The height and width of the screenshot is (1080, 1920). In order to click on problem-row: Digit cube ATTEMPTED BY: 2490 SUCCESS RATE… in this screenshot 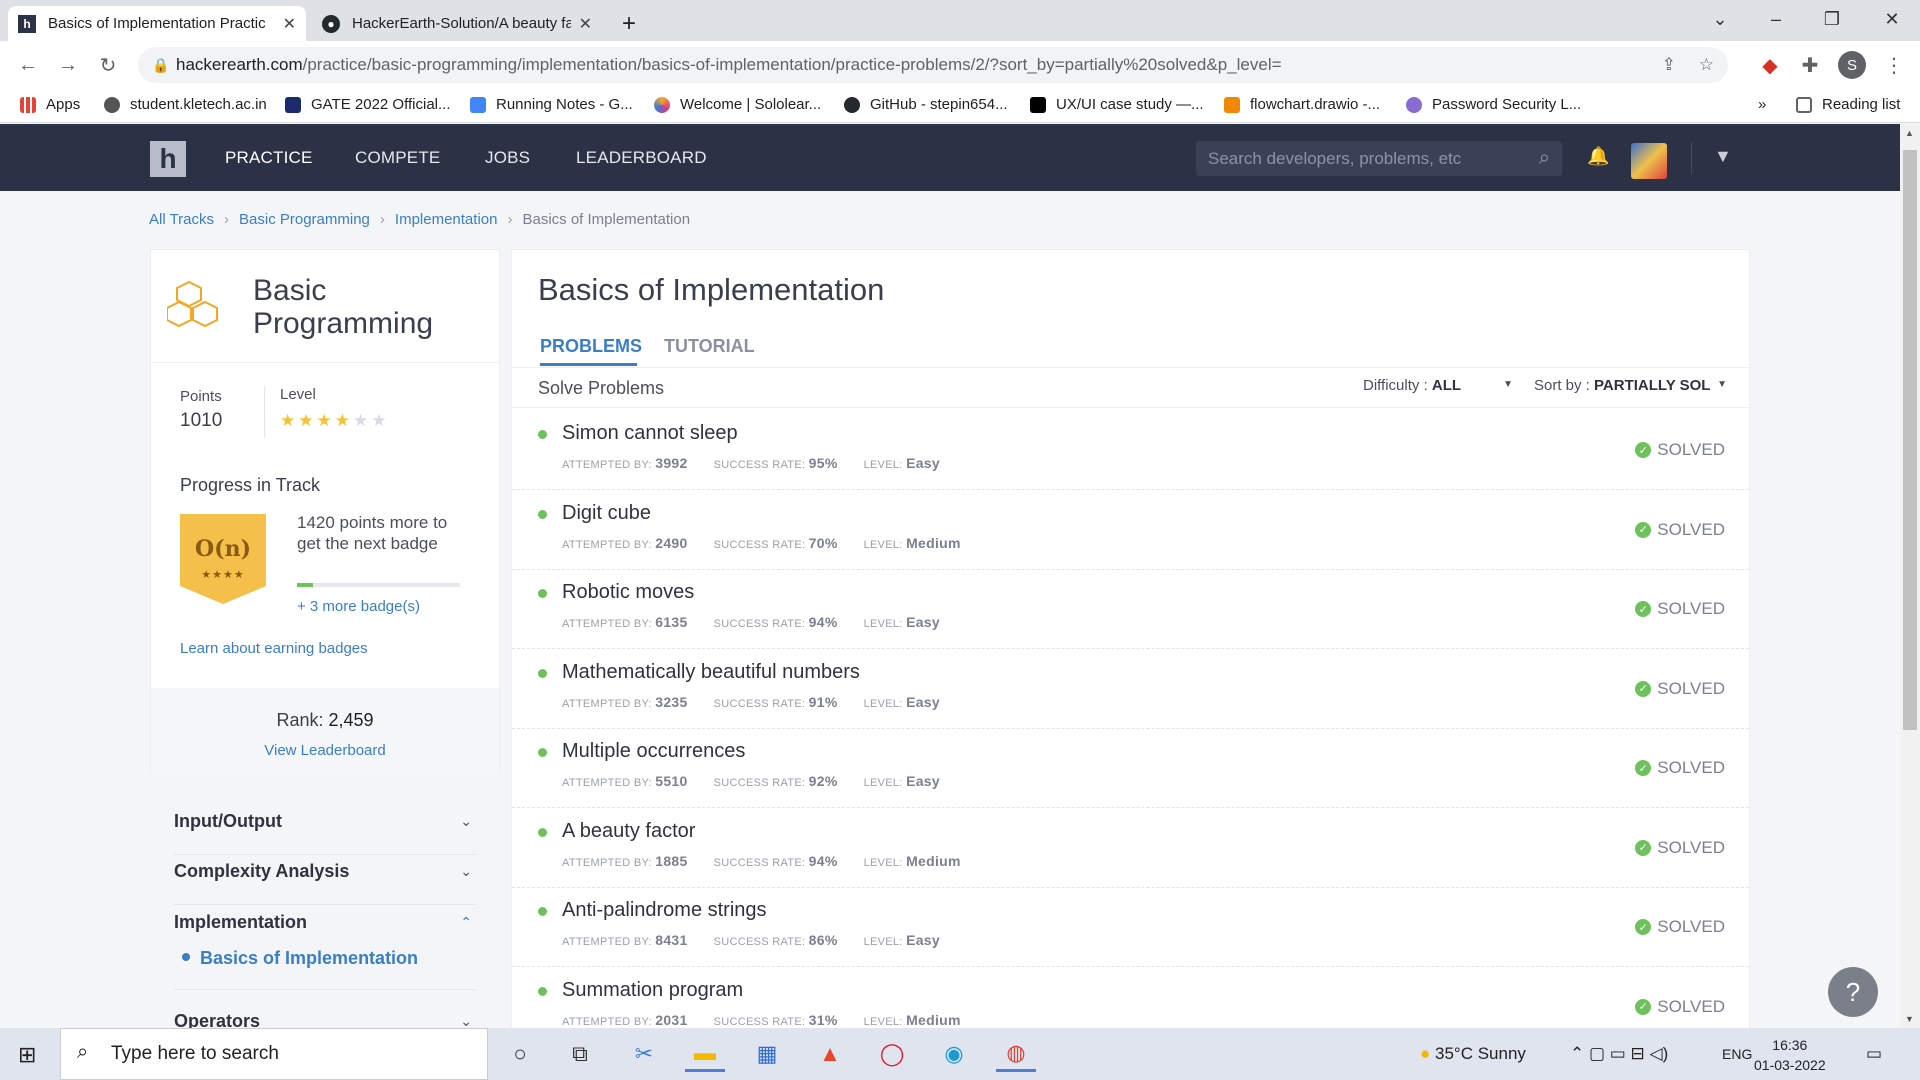, I will do `click(1130, 530)`.